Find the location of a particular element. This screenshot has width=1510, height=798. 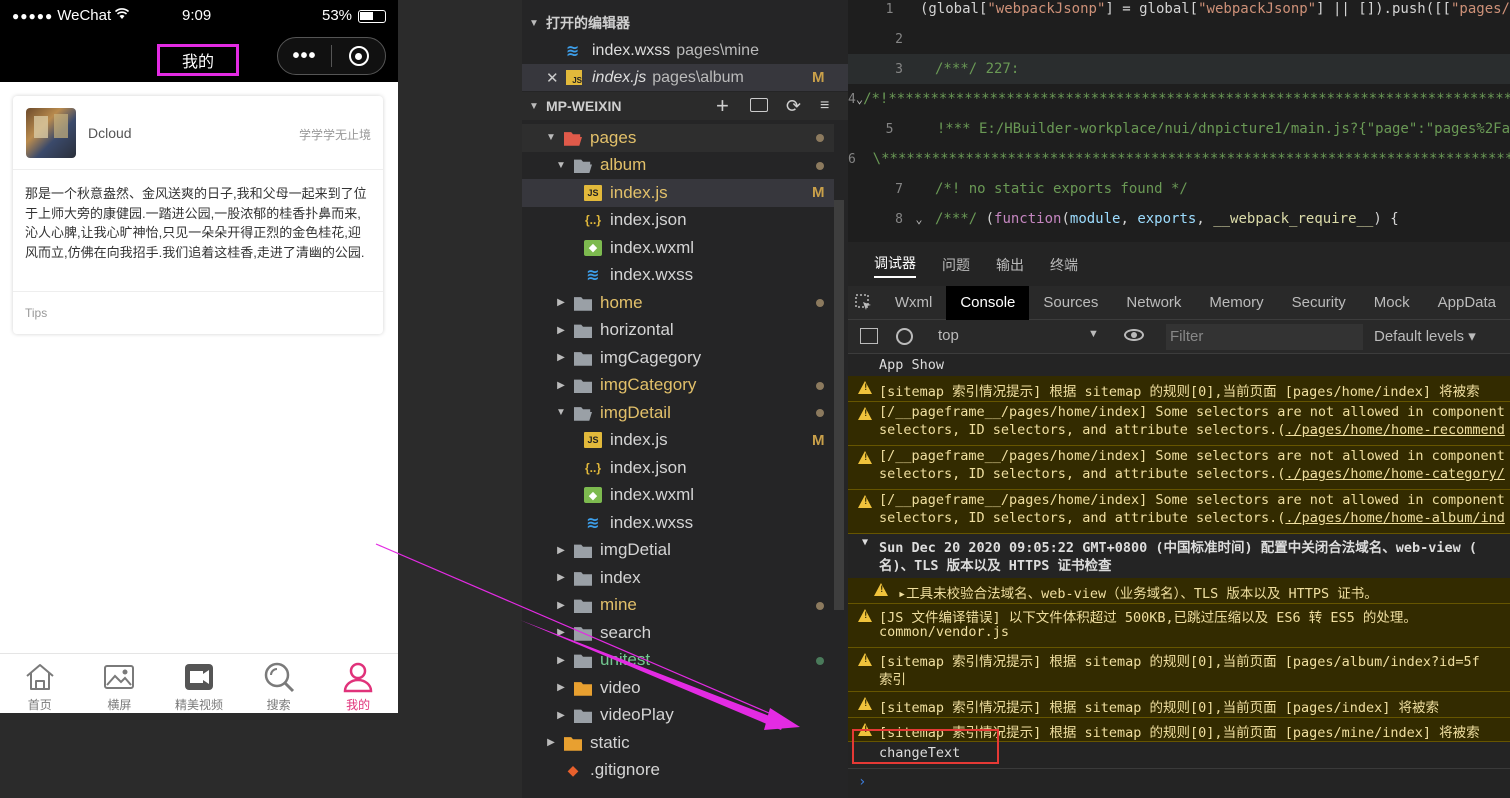

search-icon is located at coordinates (279, 677).